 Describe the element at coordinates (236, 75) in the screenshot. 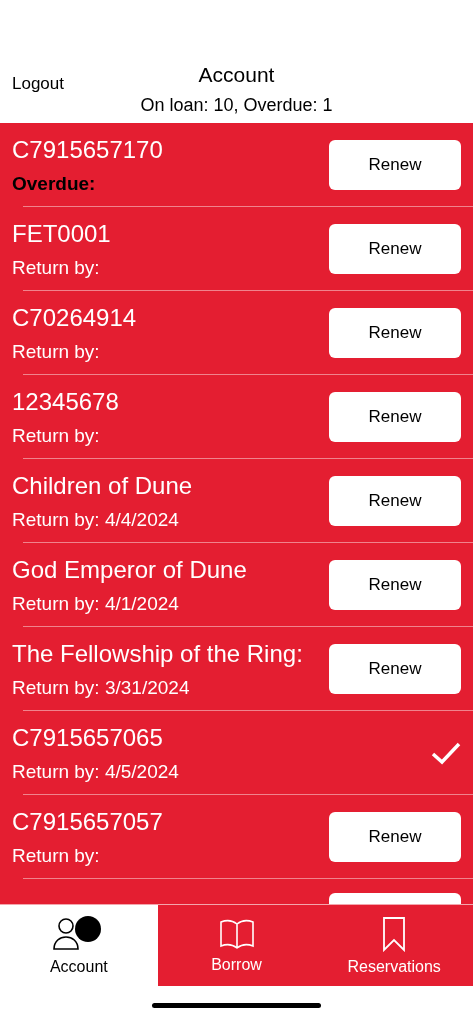

I see `page-title: Account` at that location.